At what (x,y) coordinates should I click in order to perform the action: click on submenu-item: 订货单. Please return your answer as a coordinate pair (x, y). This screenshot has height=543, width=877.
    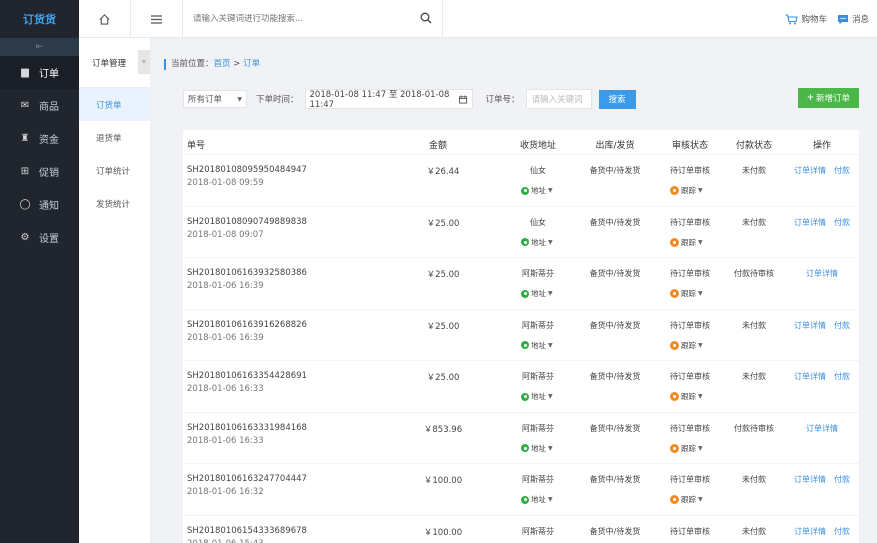
    Looking at the image, I should click on (114, 104).